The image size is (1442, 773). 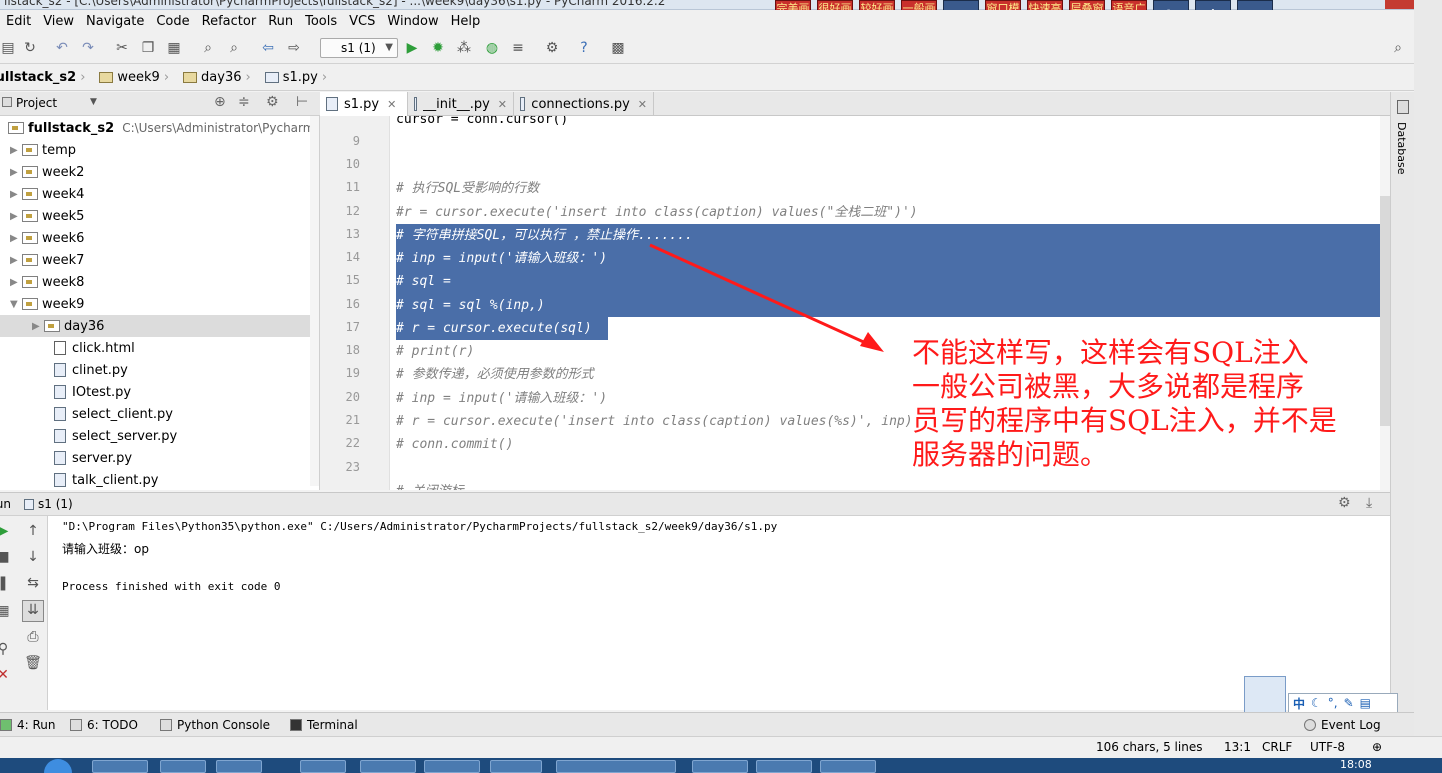 I want to click on sdk-icon: ▩, so click(x=618, y=48).